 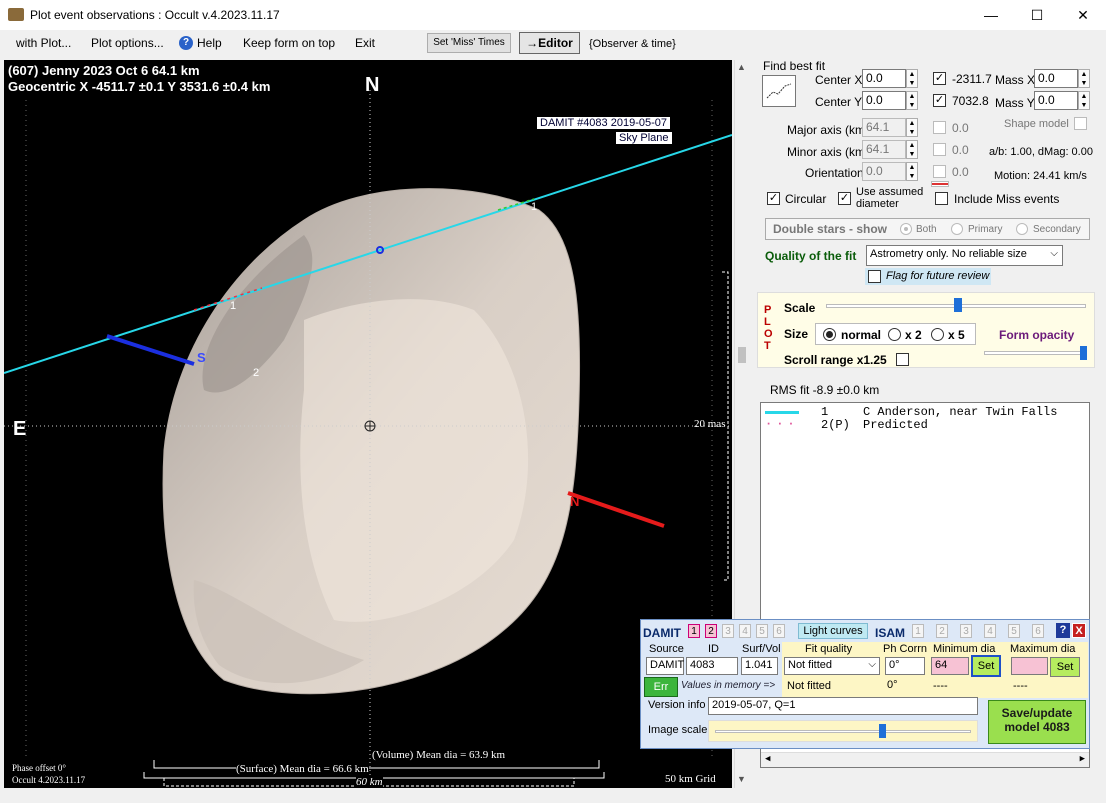 I want to click on version-info-field: 2019-05-07, Q=1, so click(x=843, y=706).